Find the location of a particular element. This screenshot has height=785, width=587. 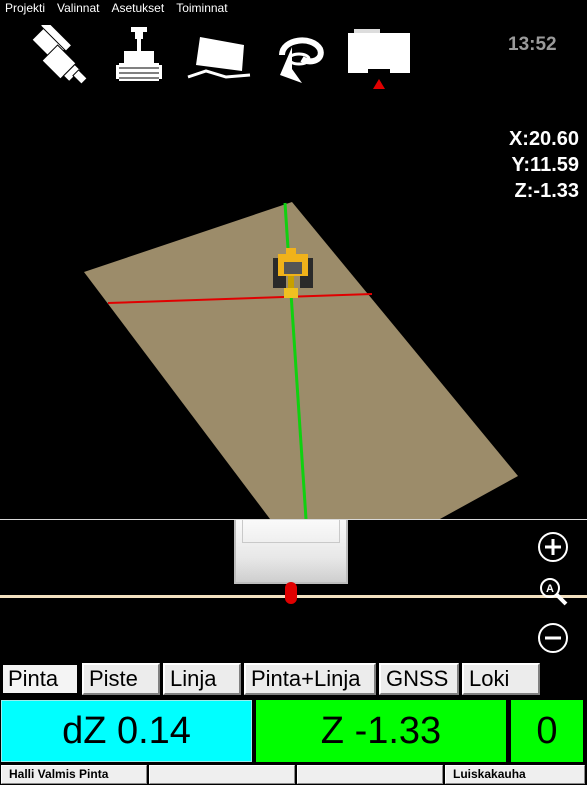

zoom-auto-icon: A is located at coordinates (553, 592).